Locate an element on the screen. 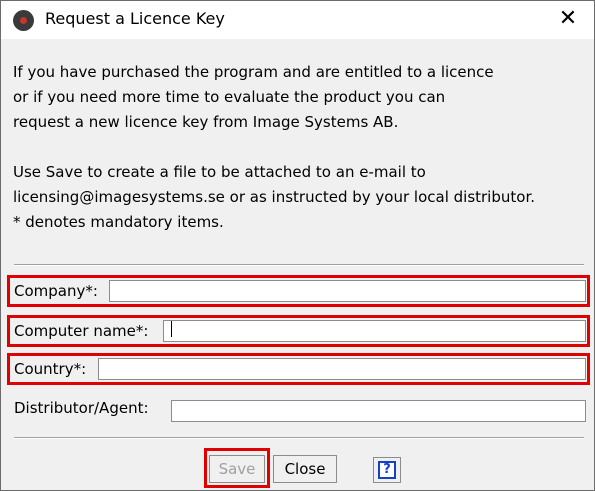 Image resolution: width=595 pixels, height=491 pixels. top-separator is located at coordinates (299, 265).